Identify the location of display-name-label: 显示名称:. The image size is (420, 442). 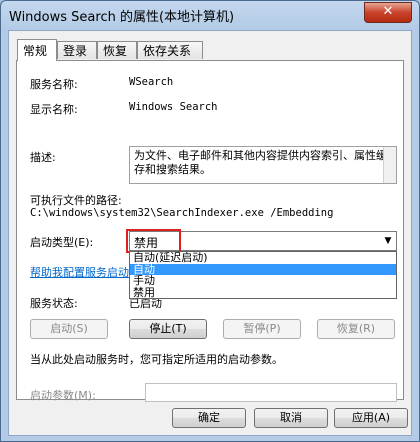
(54, 109).